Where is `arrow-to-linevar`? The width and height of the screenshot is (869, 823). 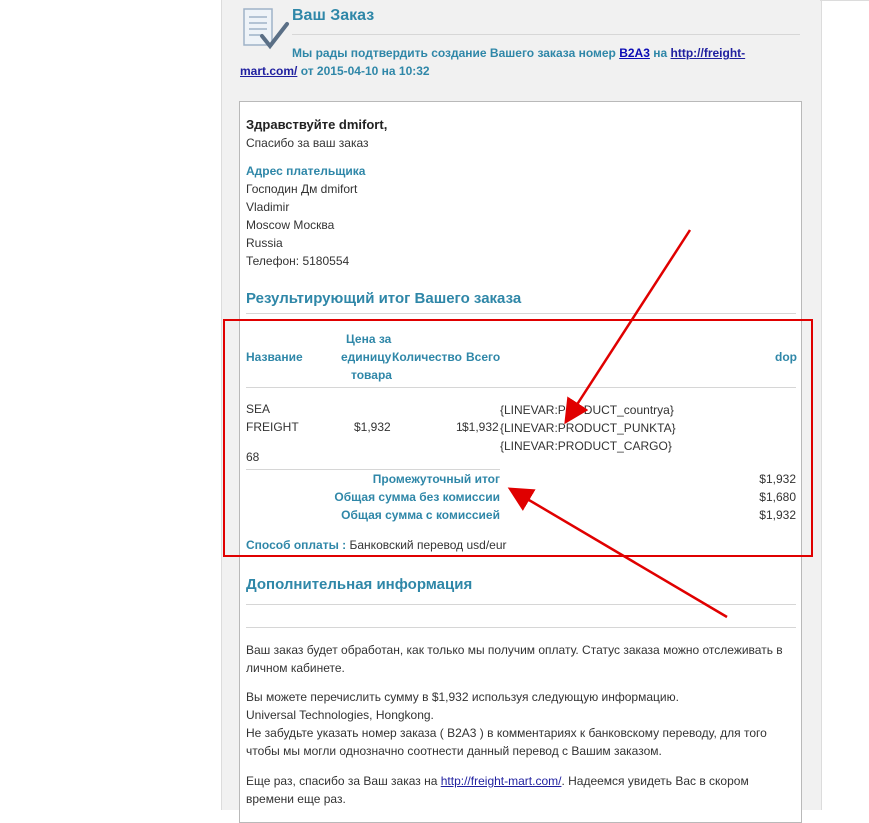
arrow-to-linevar is located at coordinates (628, 327).